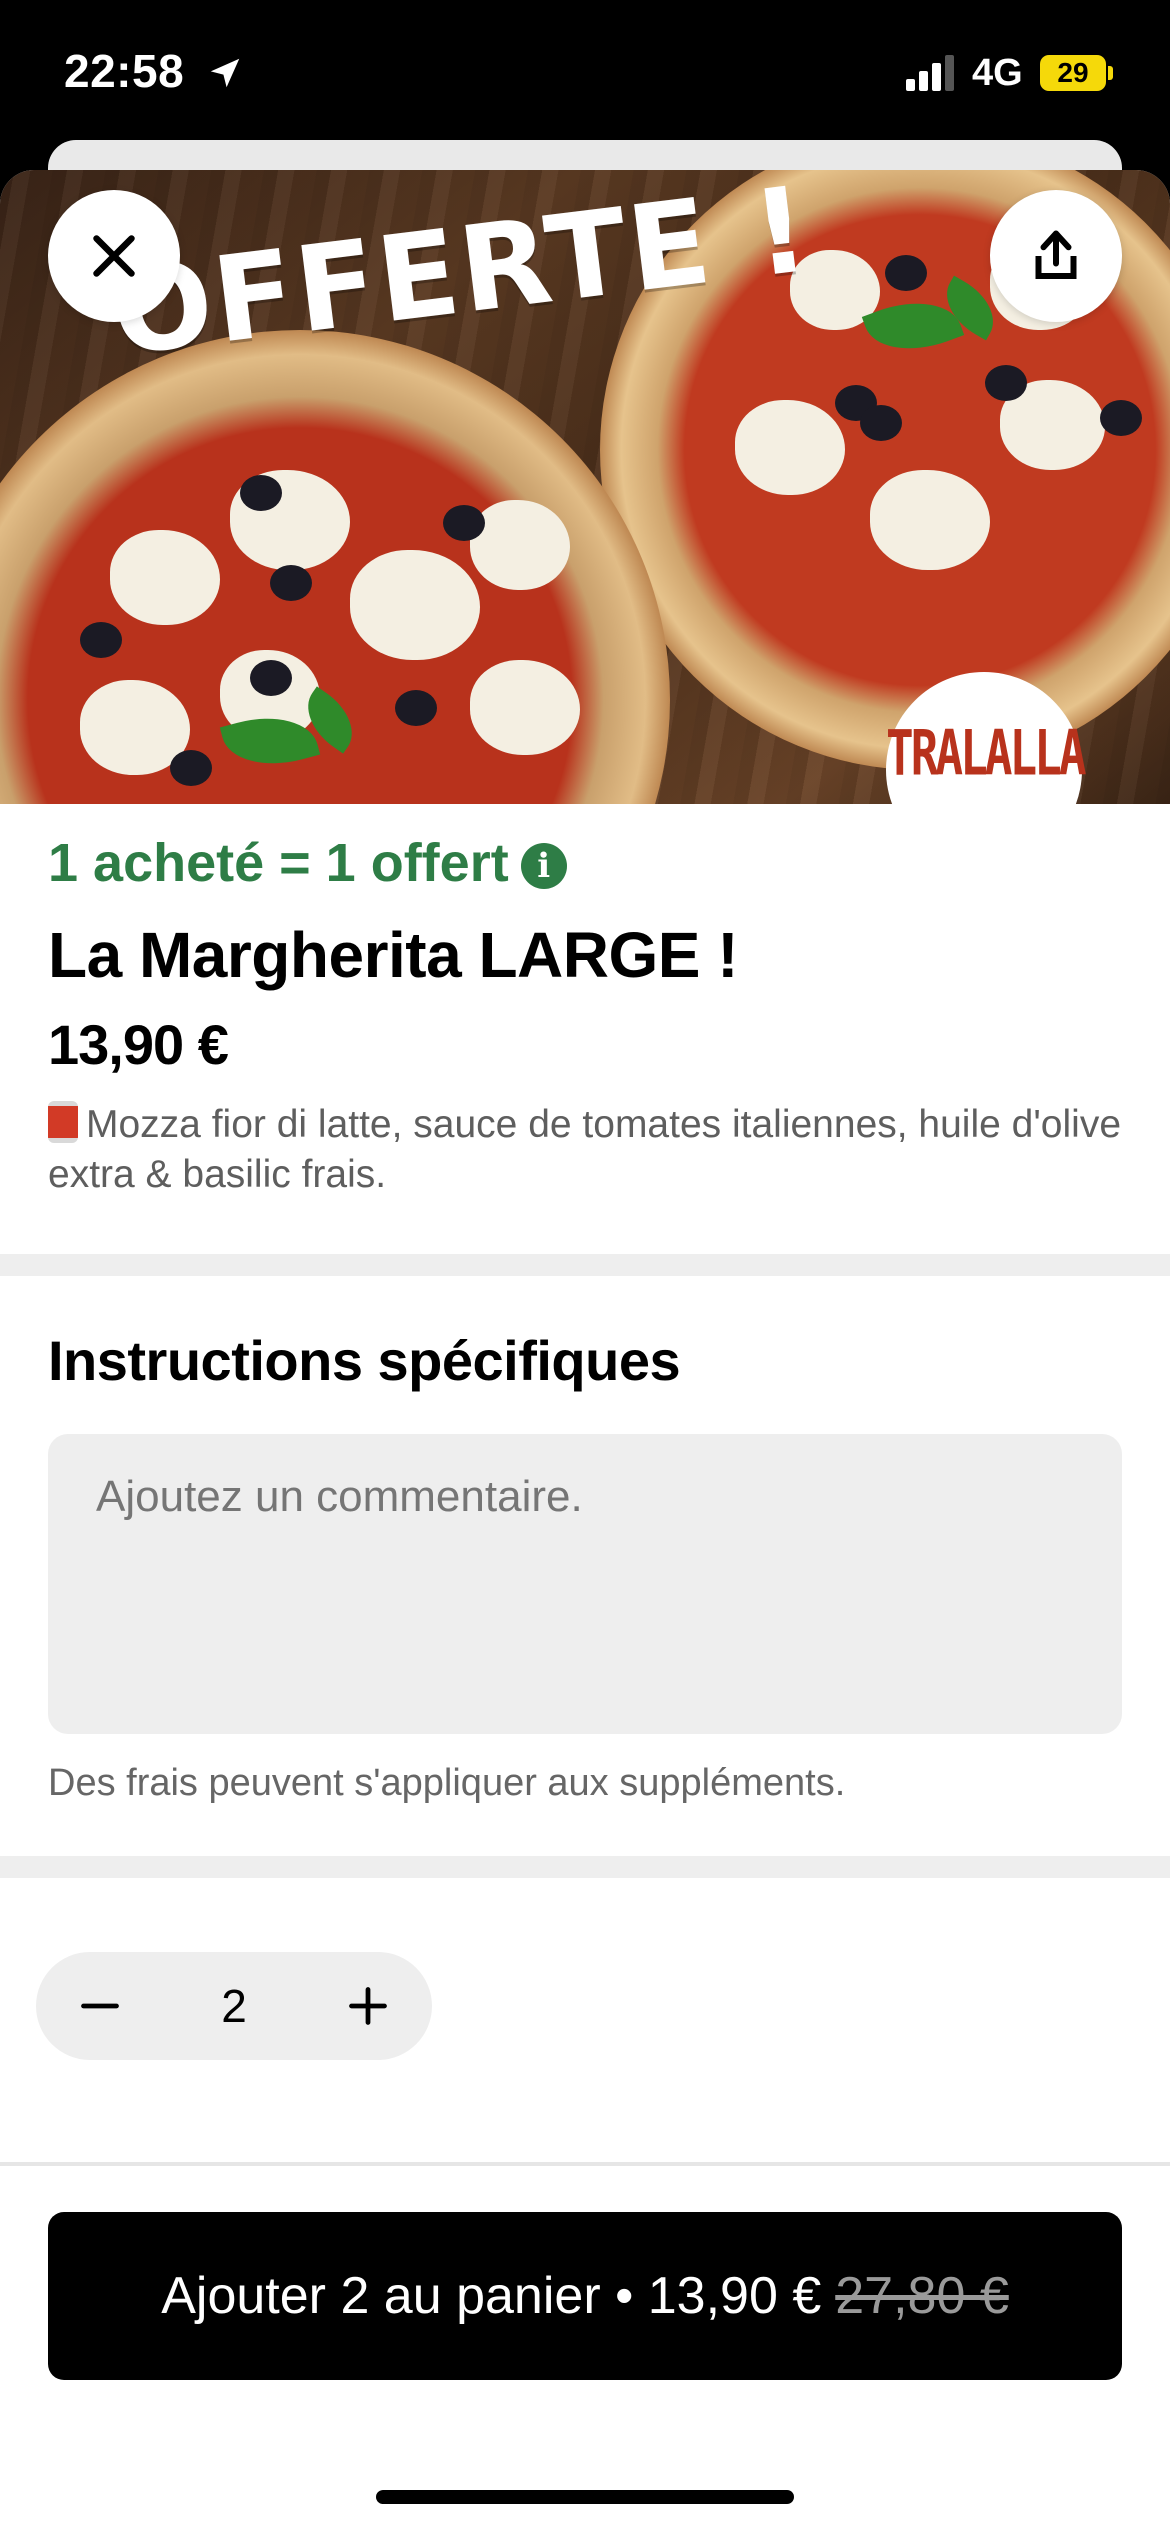 This screenshot has height=2532, width=1170. What do you see at coordinates (63, 1122) in the screenshot?
I see `tomato-can-icon` at bounding box center [63, 1122].